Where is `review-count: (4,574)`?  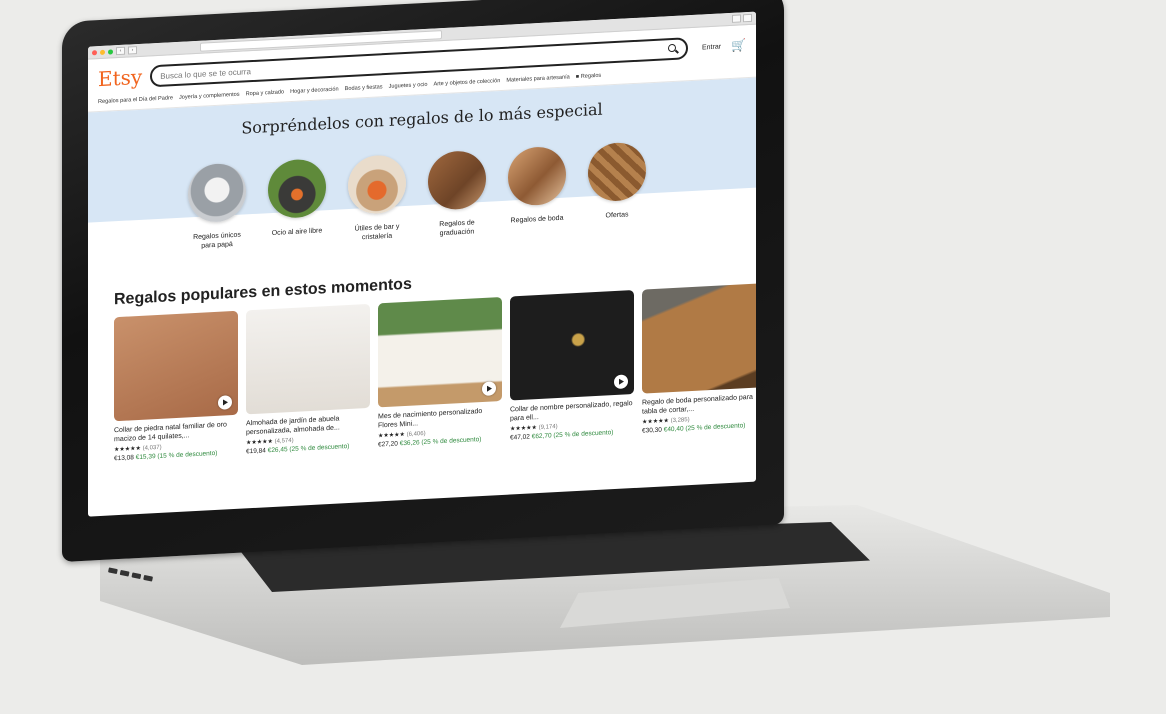 review-count: (4,574) is located at coordinates (284, 441).